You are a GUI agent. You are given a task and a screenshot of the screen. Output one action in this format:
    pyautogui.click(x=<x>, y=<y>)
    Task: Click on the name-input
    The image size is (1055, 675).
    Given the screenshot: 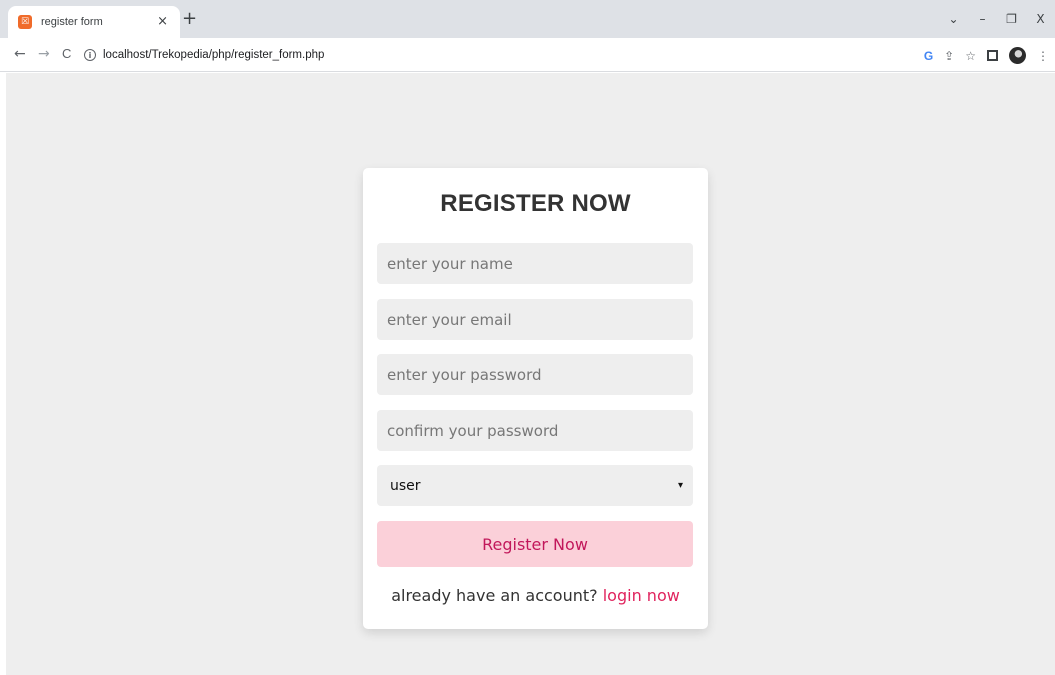 What is the action you would take?
    pyautogui.click(x=535, y=263)
    